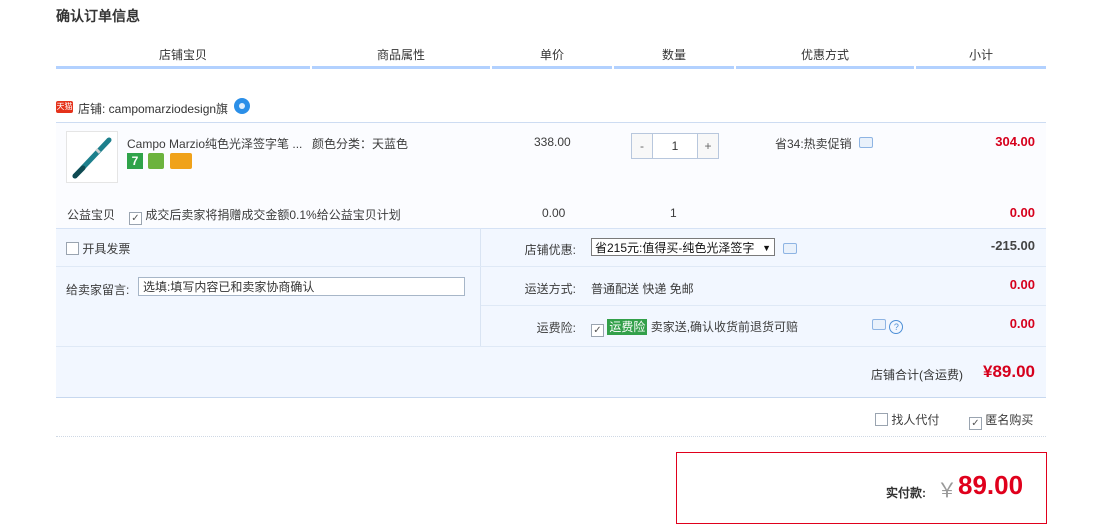 The width and height of the screenshot is (1111, 524). Describe the element at coordinates (975, 423) in the screenshot. I see `anonymous-purchase-checkbox: ✓` at that location.